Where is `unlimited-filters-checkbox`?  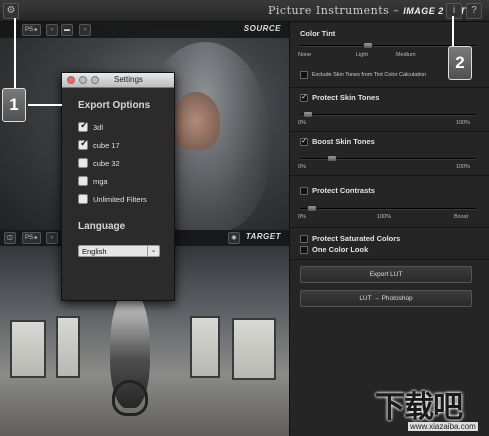
unlimited-filters-checkbox is located at coordinates (83, 199).